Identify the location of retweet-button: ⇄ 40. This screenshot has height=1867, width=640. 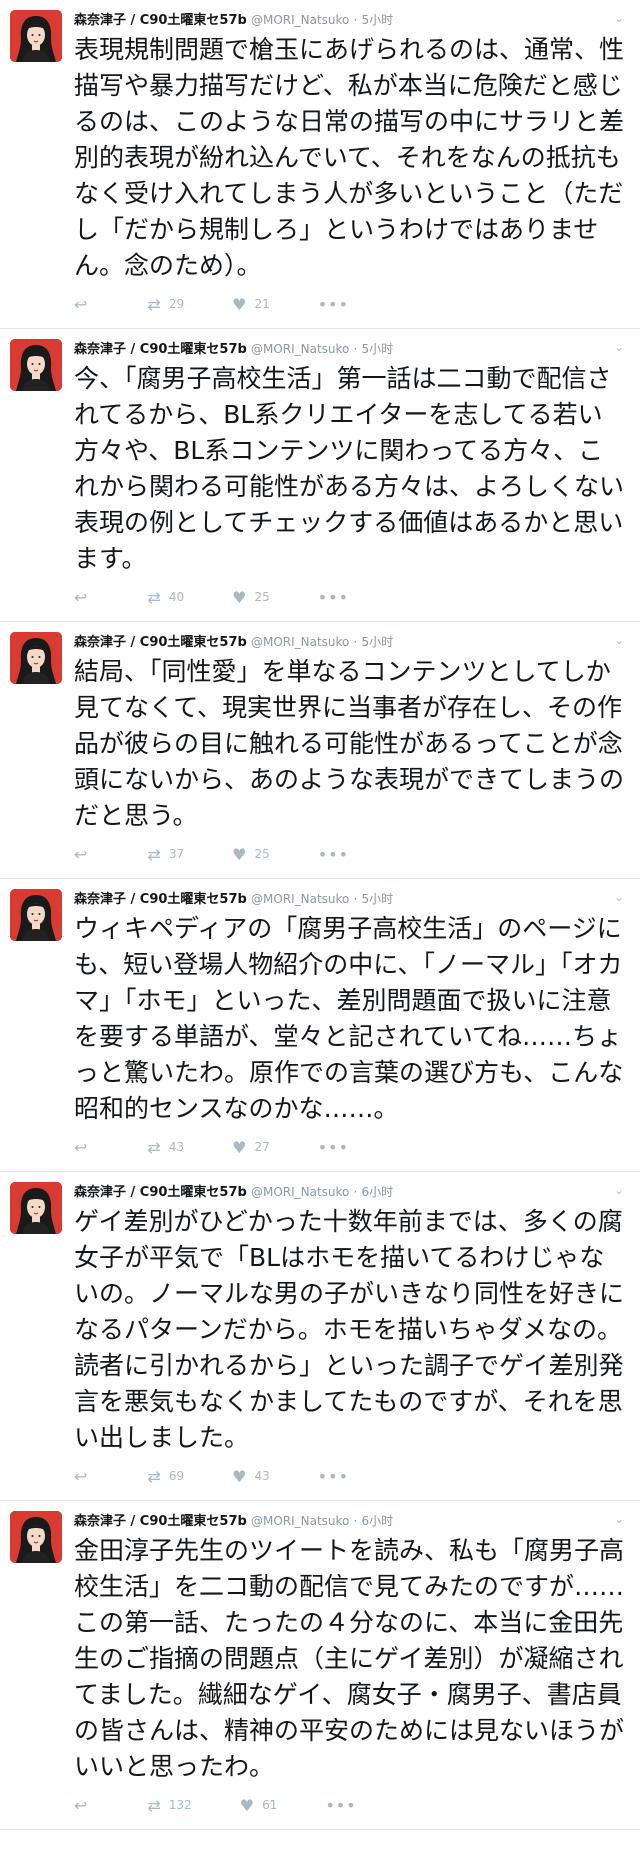
(165, 597).